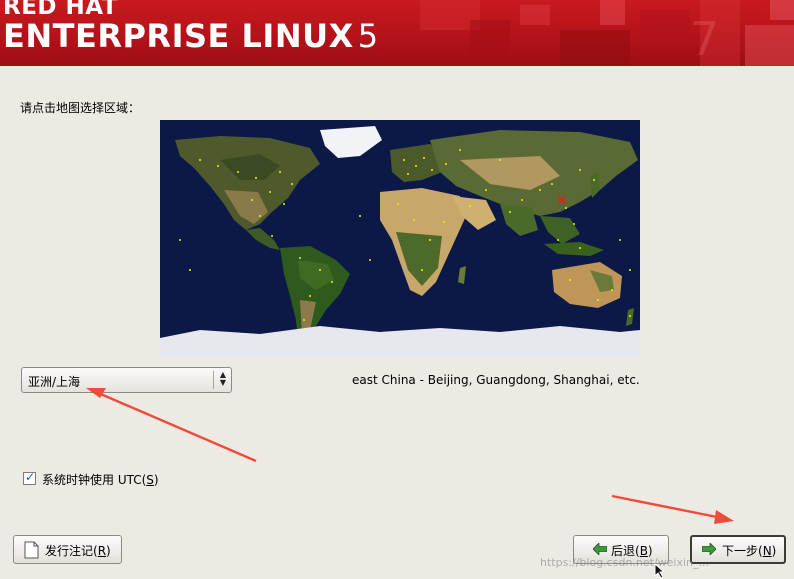  I want to click on next-prefix: 下一步(, so click(742, 551).